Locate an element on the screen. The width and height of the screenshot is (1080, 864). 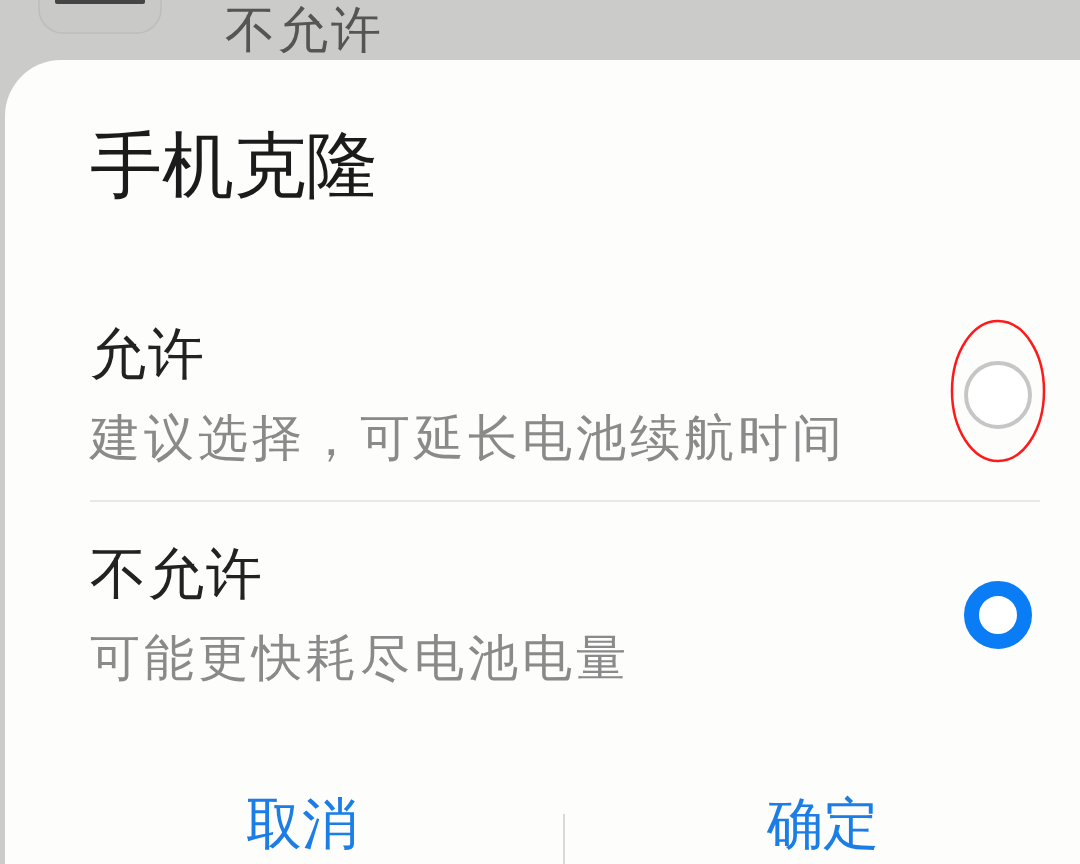
option-label: 允许 is located at coordinates (148, 354).